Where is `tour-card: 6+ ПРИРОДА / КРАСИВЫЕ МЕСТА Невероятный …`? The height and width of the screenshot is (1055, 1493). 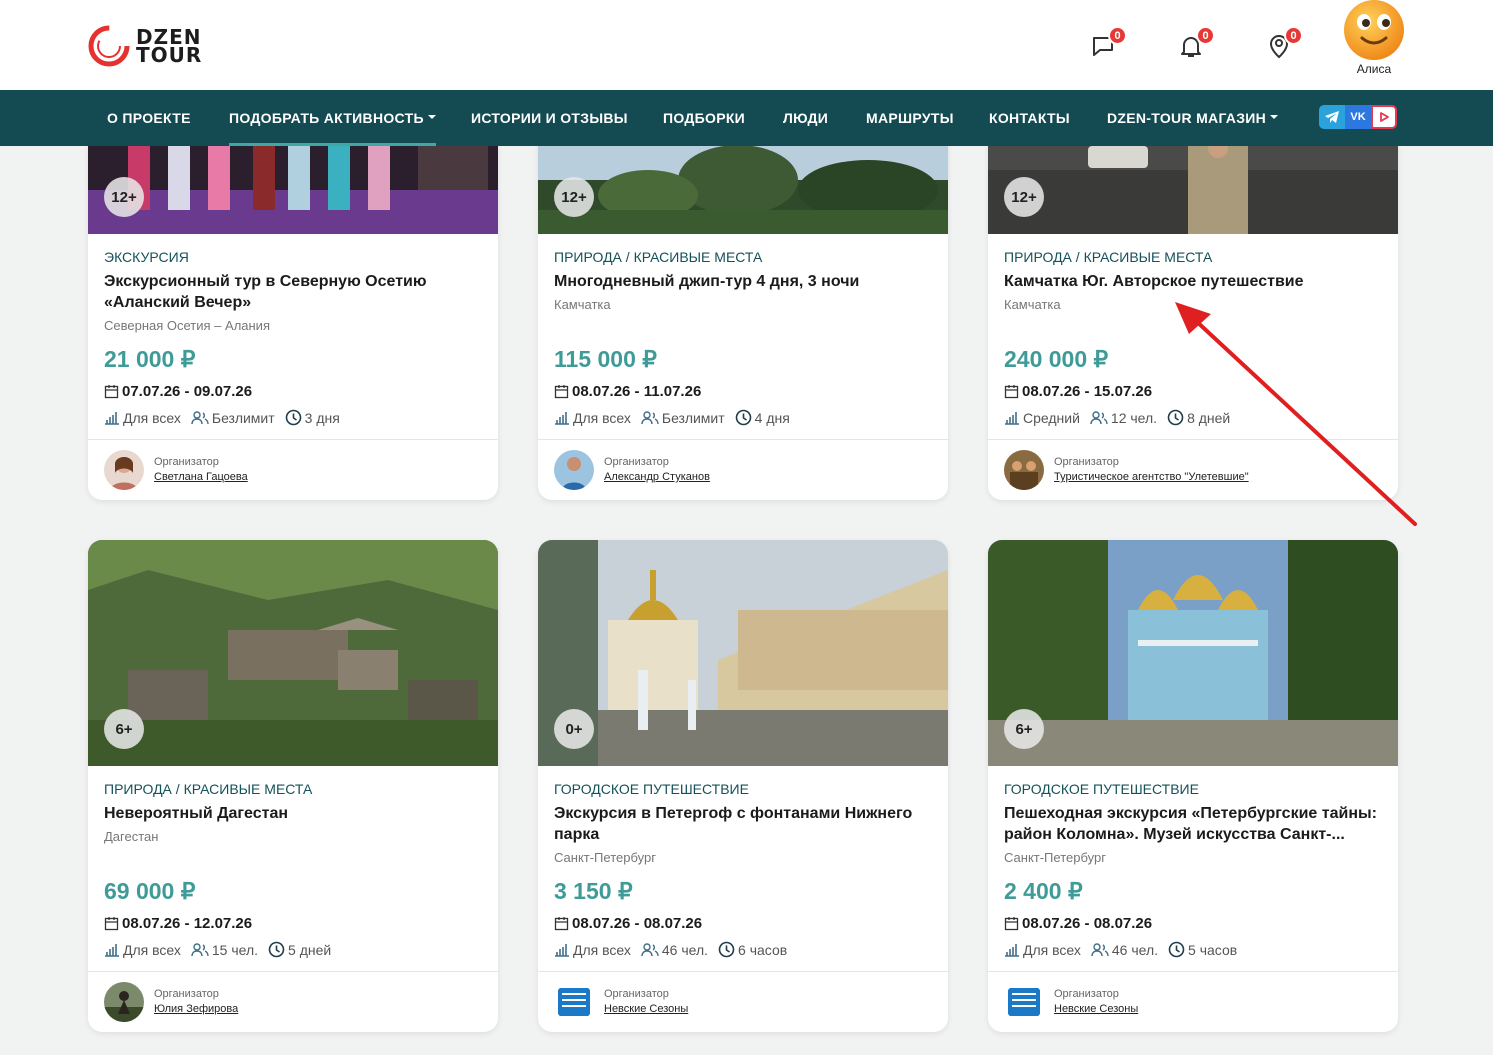
tour-card: 6+ ПРИРОДА / КРАСИВЫЕ МЕСТА Невероятный … is located at coordinates (293, 786).